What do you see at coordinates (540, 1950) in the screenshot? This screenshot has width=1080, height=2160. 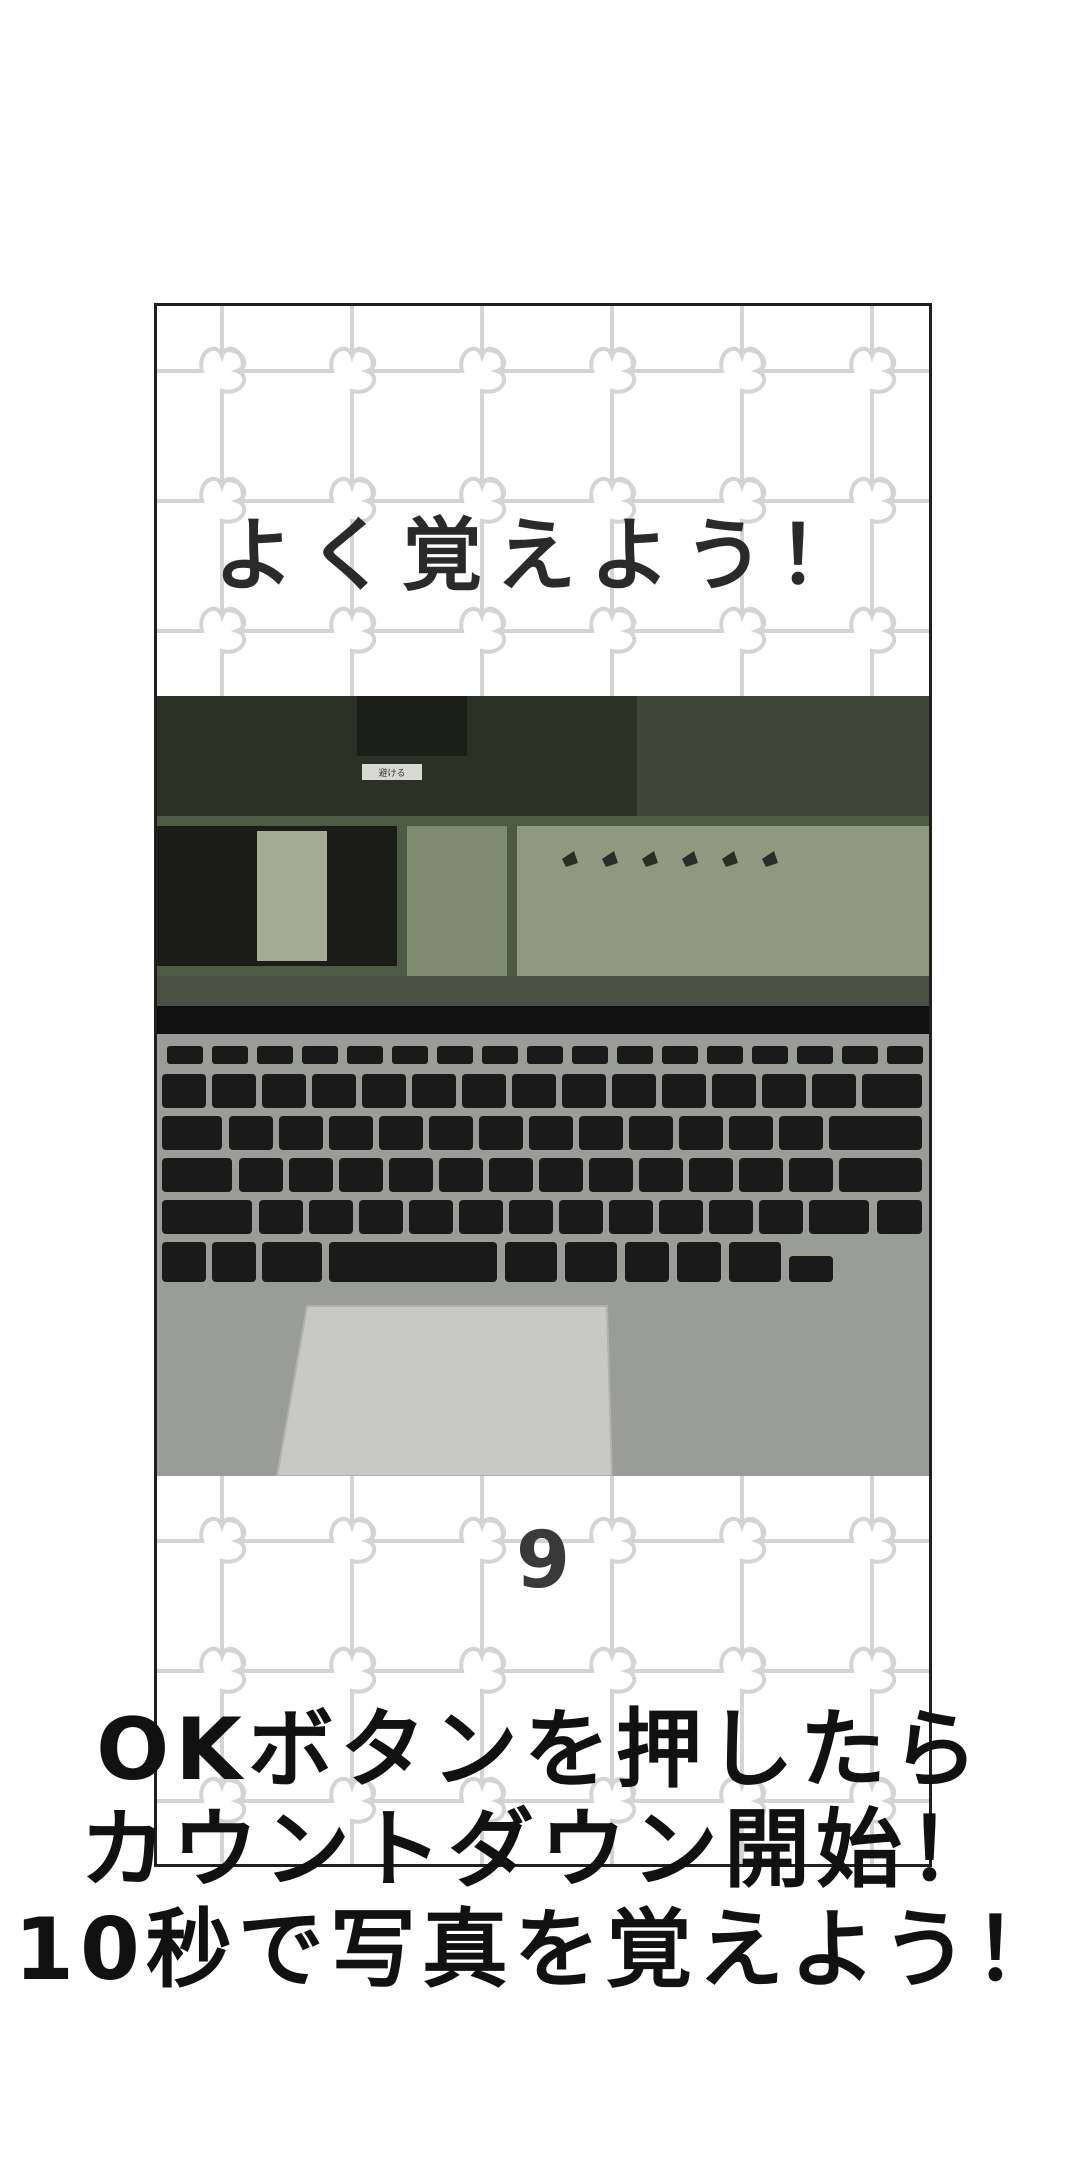 I see `instructions-line-3: 10秒で写真を覚えよう！` at bounding box center [540, 1950].